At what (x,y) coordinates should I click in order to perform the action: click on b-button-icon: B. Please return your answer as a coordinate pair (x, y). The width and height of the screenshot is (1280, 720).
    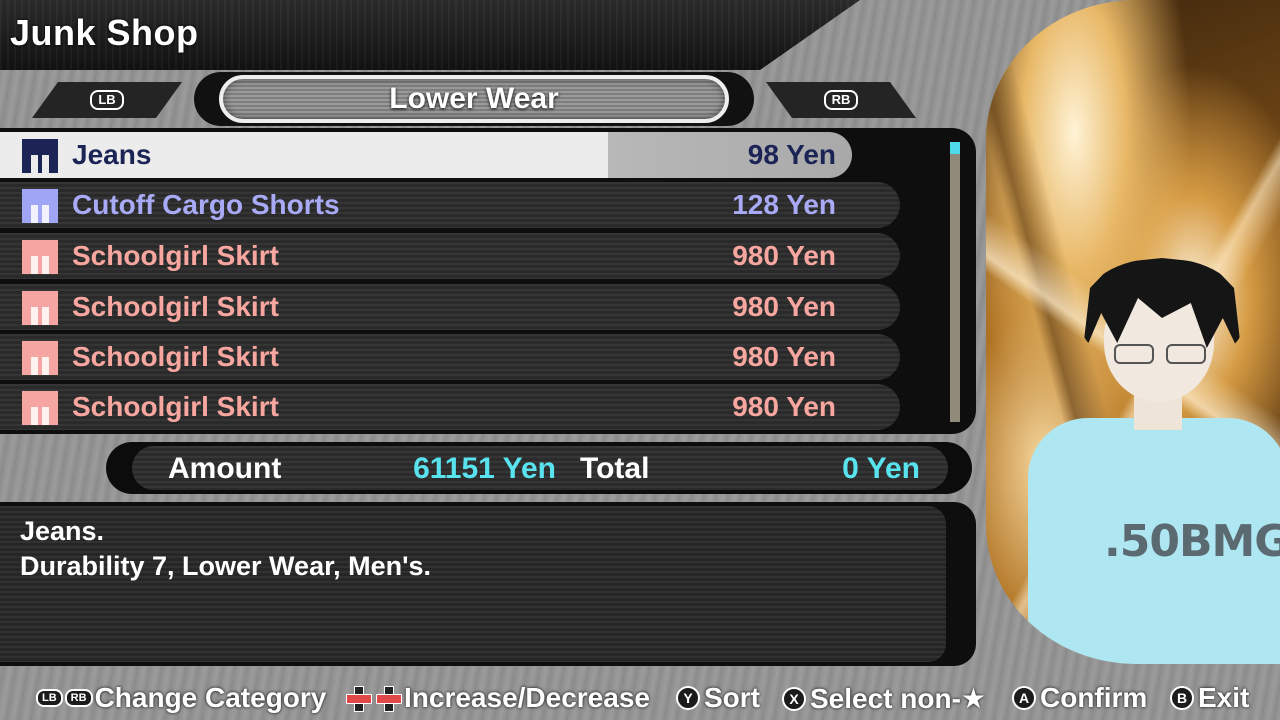
    Looking at the image, I should click on (1182, 698).